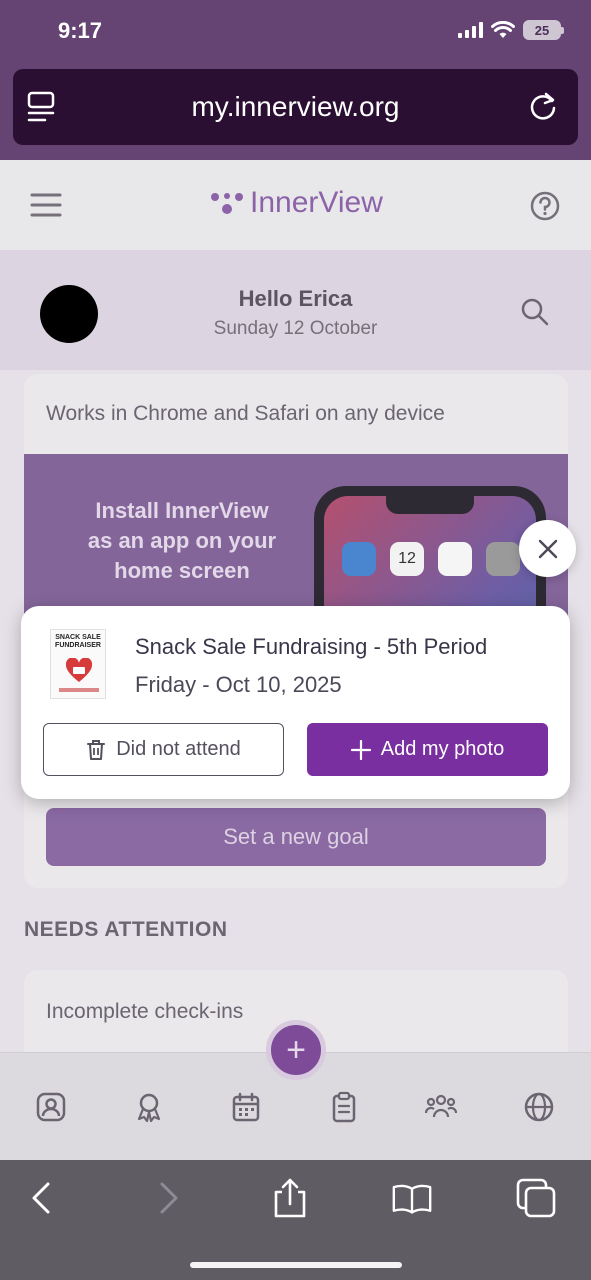 The width and height of the screenshot is (591, 1280). What do you see at coordinates (296, 837) in the screenshot?
I see `set-new-goal-button: Set a new goal` at bounding box center [296, 837].